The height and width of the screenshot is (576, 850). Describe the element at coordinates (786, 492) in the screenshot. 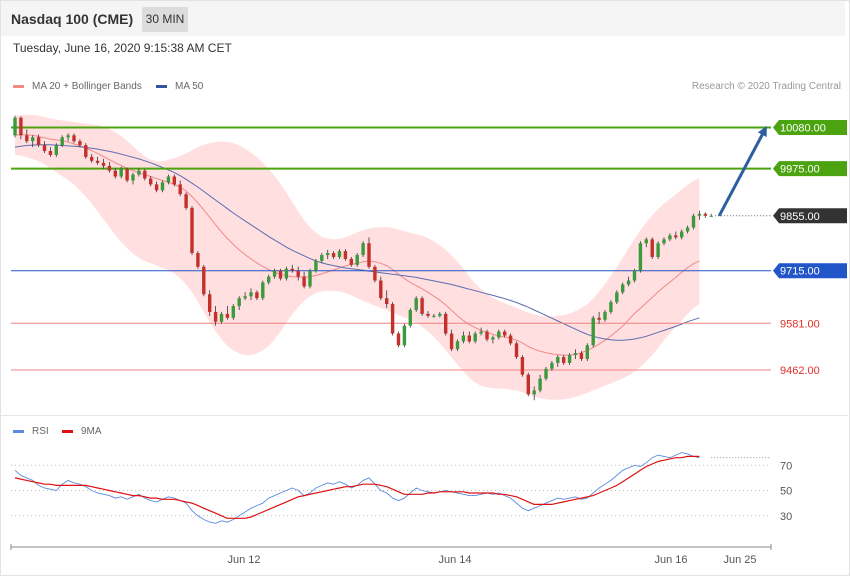

I see `rsi-tick-label: 50` at that location.